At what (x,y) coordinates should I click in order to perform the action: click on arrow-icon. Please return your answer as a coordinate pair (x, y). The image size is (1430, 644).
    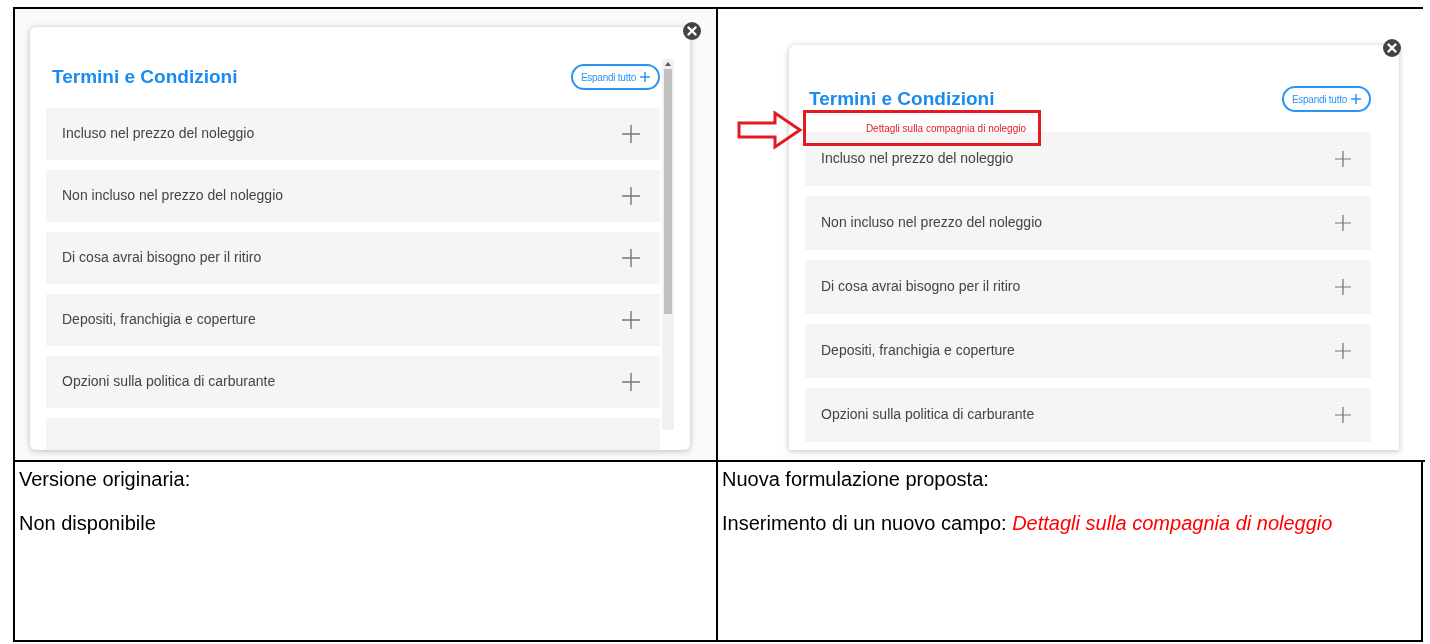
    Looking at the image, I should click on (770, 130).